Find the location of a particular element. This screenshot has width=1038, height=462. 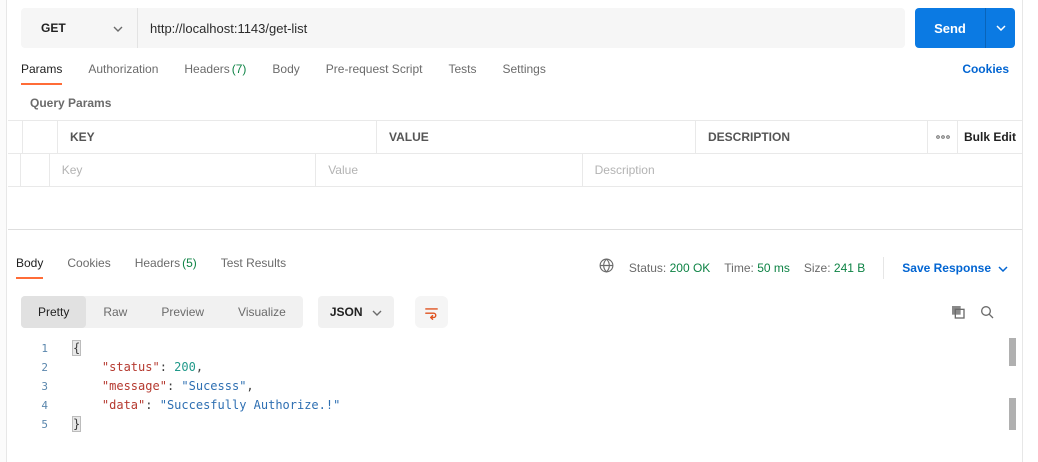

column-header-value: VALUE is located at coordinates (409, 137).